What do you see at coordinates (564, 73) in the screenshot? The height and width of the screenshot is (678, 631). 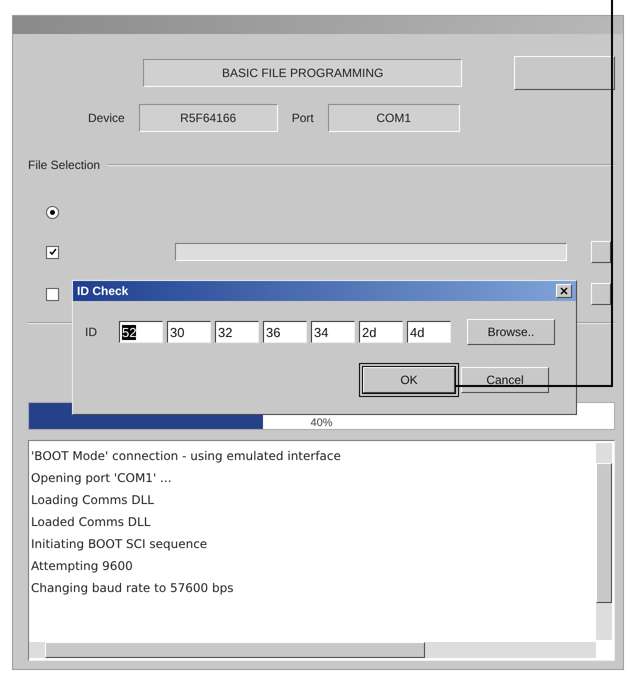 I see `top-button` at bounding box center [564, 73].